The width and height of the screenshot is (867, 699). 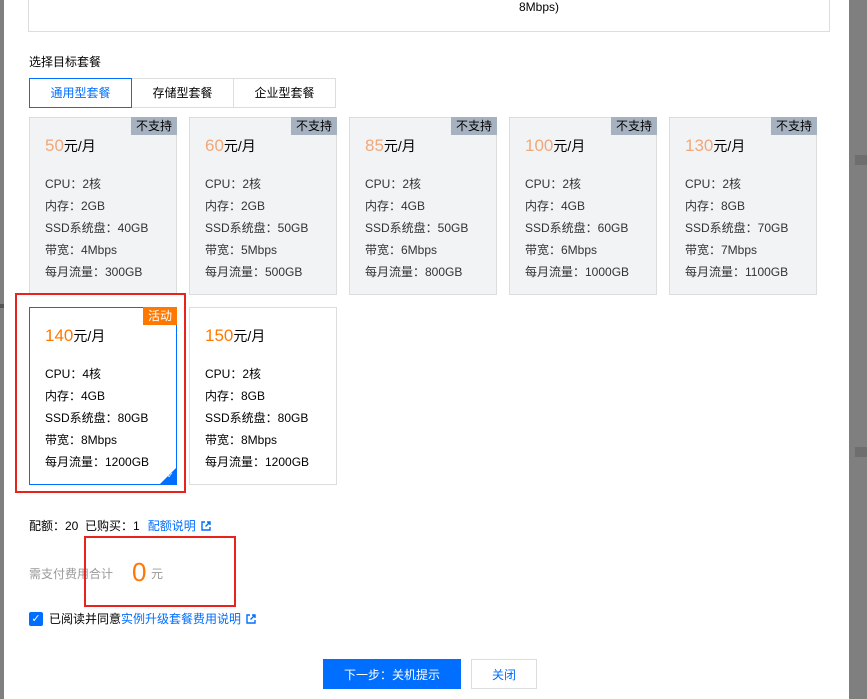 I want to click on agreement-row: ✓ 已阅读并同意 实例升级套餐费用说明, so click(x=142, y=618).